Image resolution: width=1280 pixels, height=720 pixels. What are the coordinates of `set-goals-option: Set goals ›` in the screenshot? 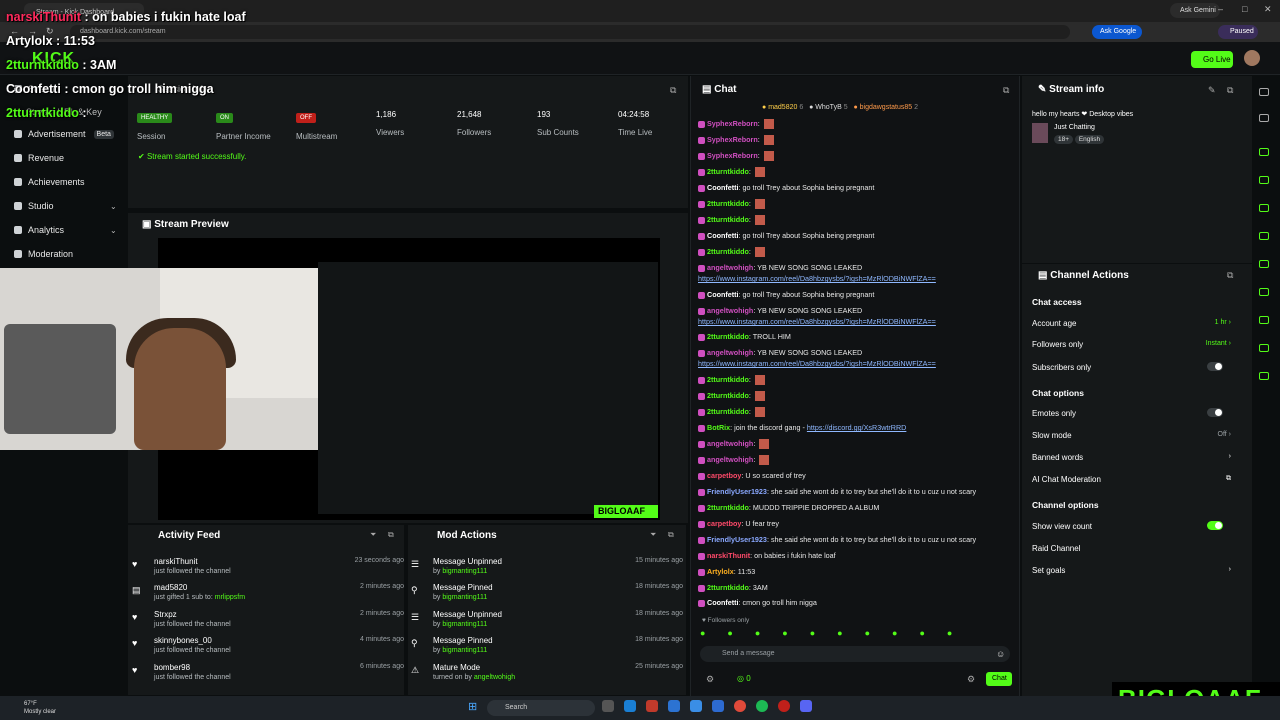 It's located at (1134, 570).